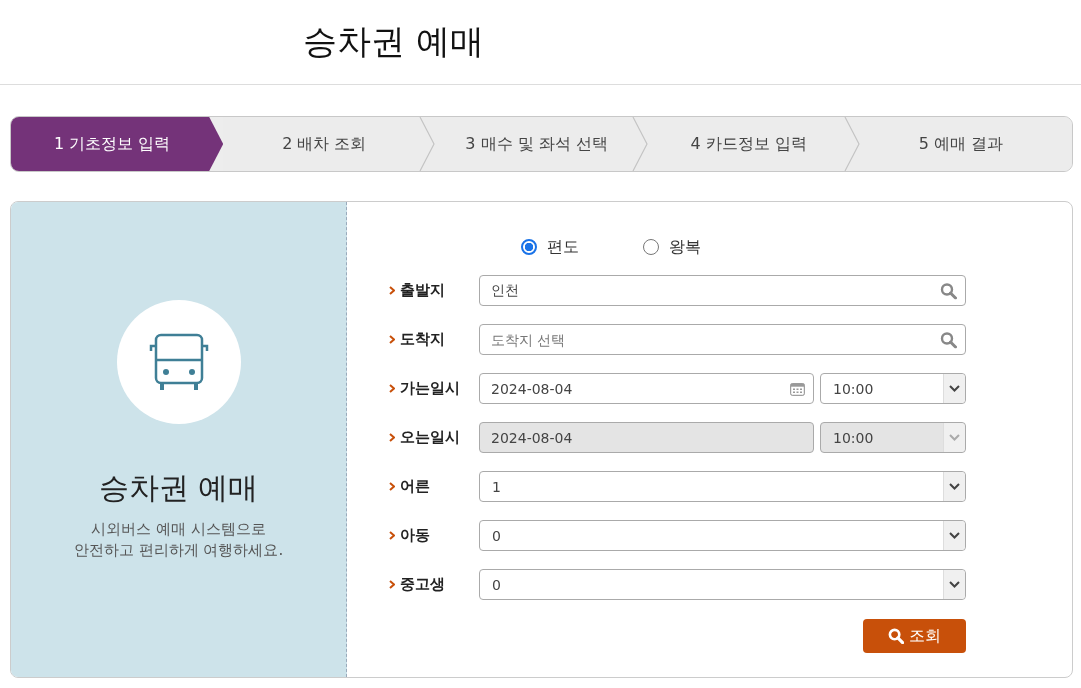  Describe the element at coordinates (393, 41) in the screenshot. I see `page-title: 승차권 예매` at that location.